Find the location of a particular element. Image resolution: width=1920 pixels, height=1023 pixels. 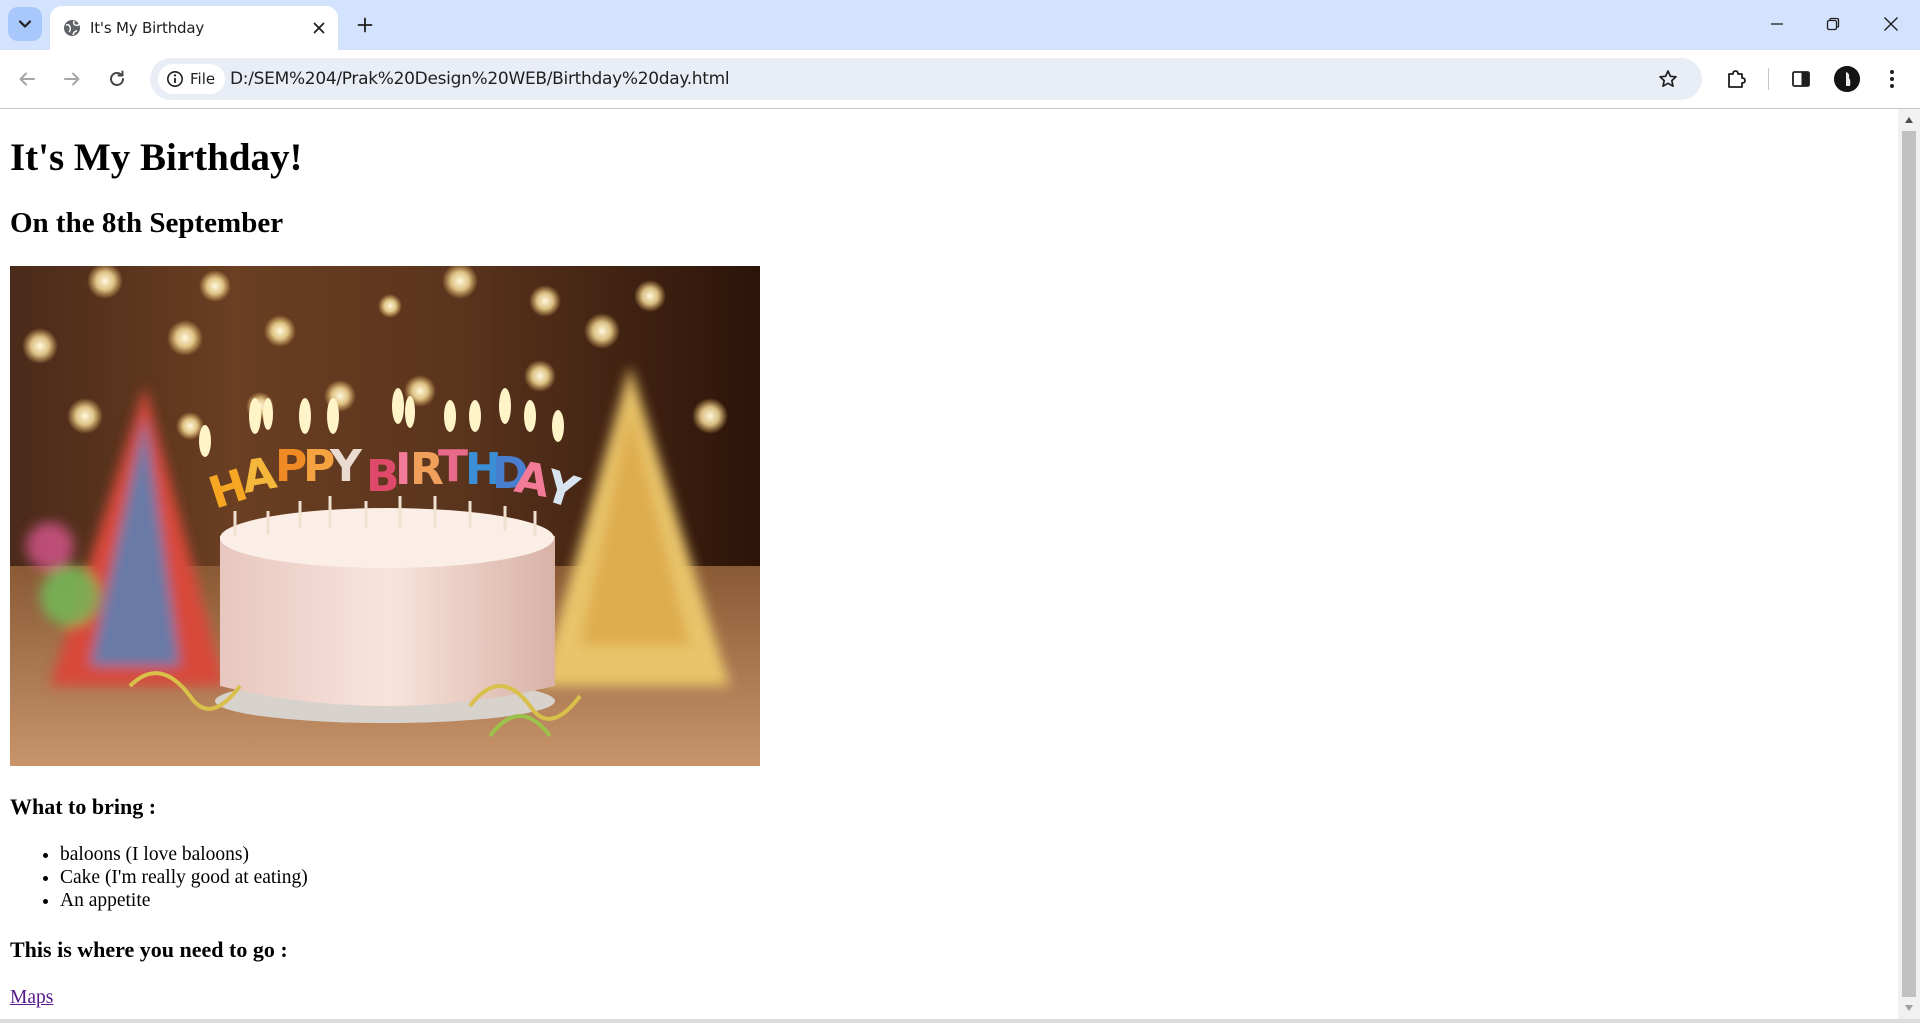

page-subtitle: On the 8th September is located at coordinates (147, 223).